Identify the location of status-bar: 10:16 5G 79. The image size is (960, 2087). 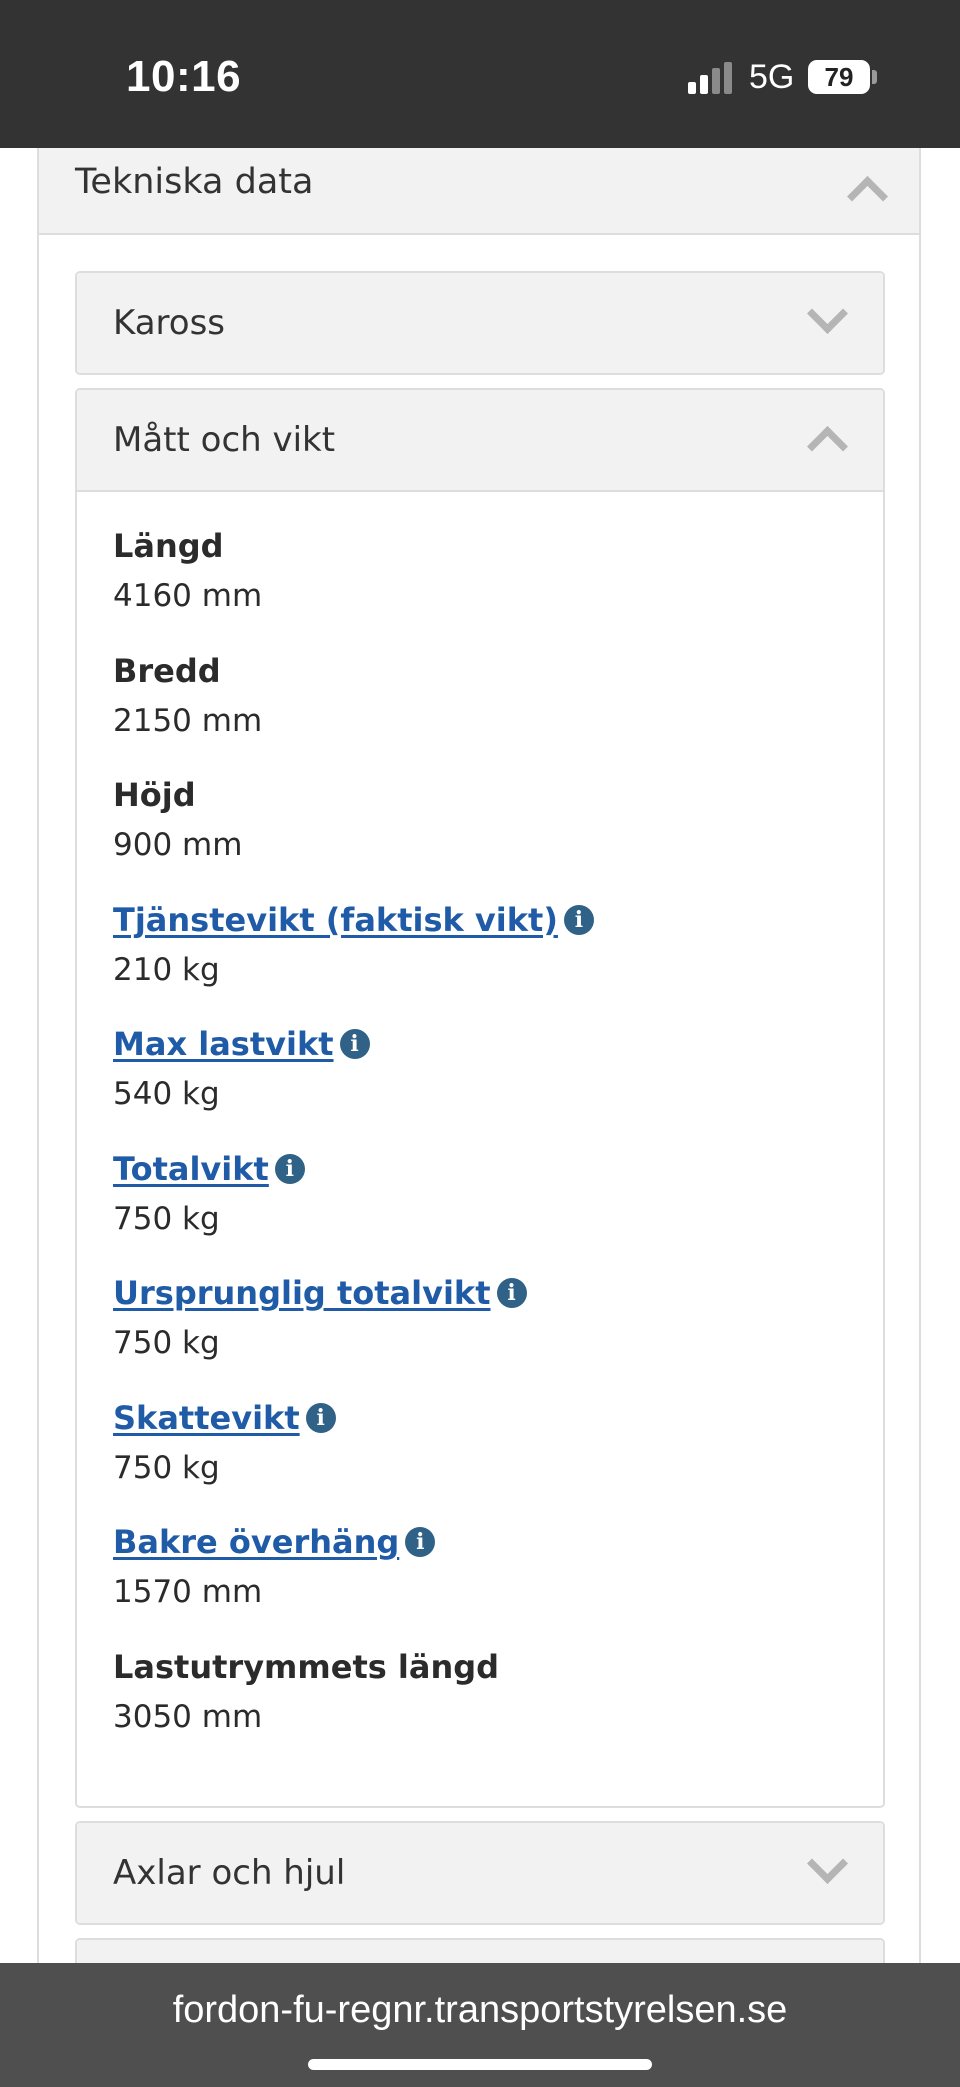
(480, 74).